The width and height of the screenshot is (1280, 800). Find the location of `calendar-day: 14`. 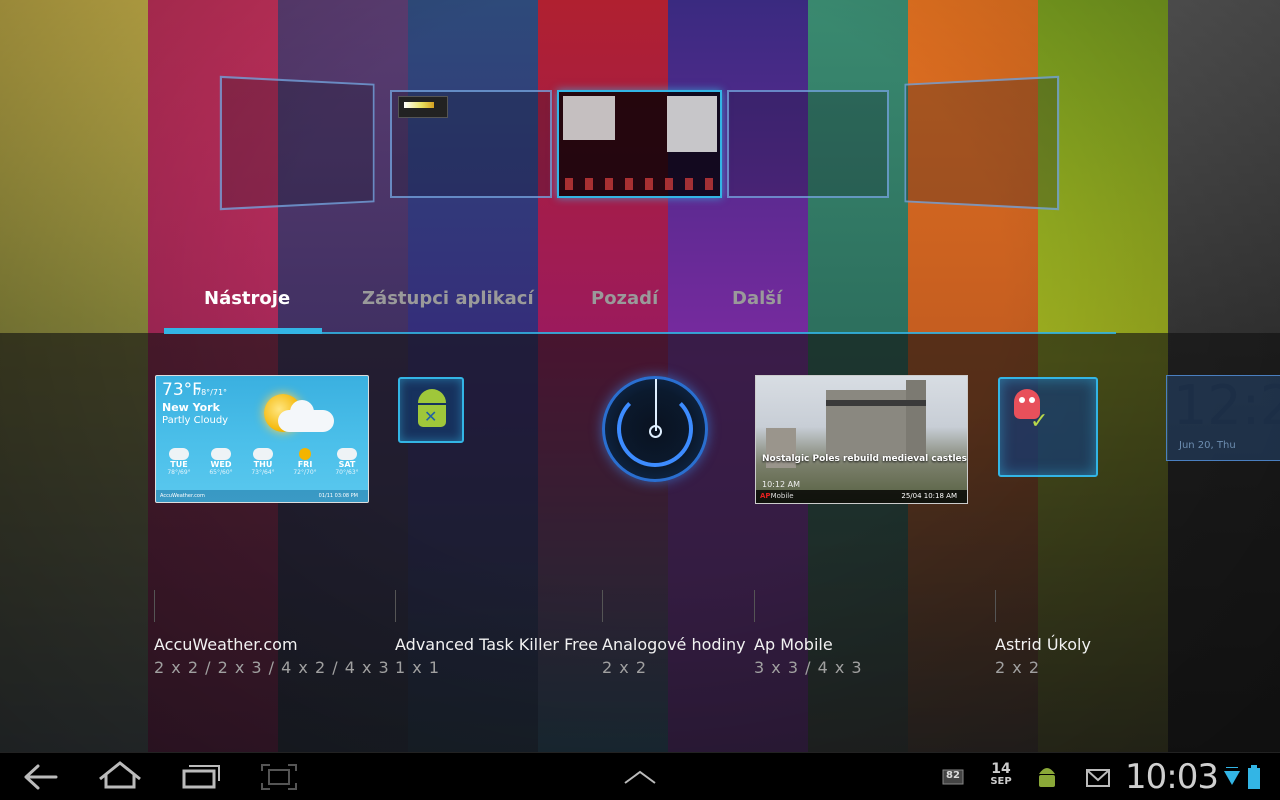

calendar-day: 14 is located at coordinates (1001, 769).